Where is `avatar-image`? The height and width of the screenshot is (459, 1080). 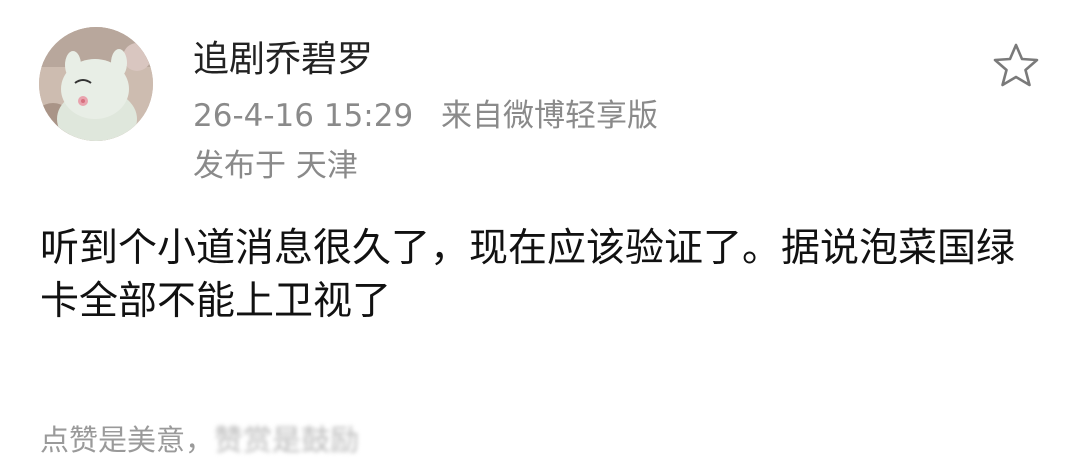
avatar-image is located at coordinates (96, 84).